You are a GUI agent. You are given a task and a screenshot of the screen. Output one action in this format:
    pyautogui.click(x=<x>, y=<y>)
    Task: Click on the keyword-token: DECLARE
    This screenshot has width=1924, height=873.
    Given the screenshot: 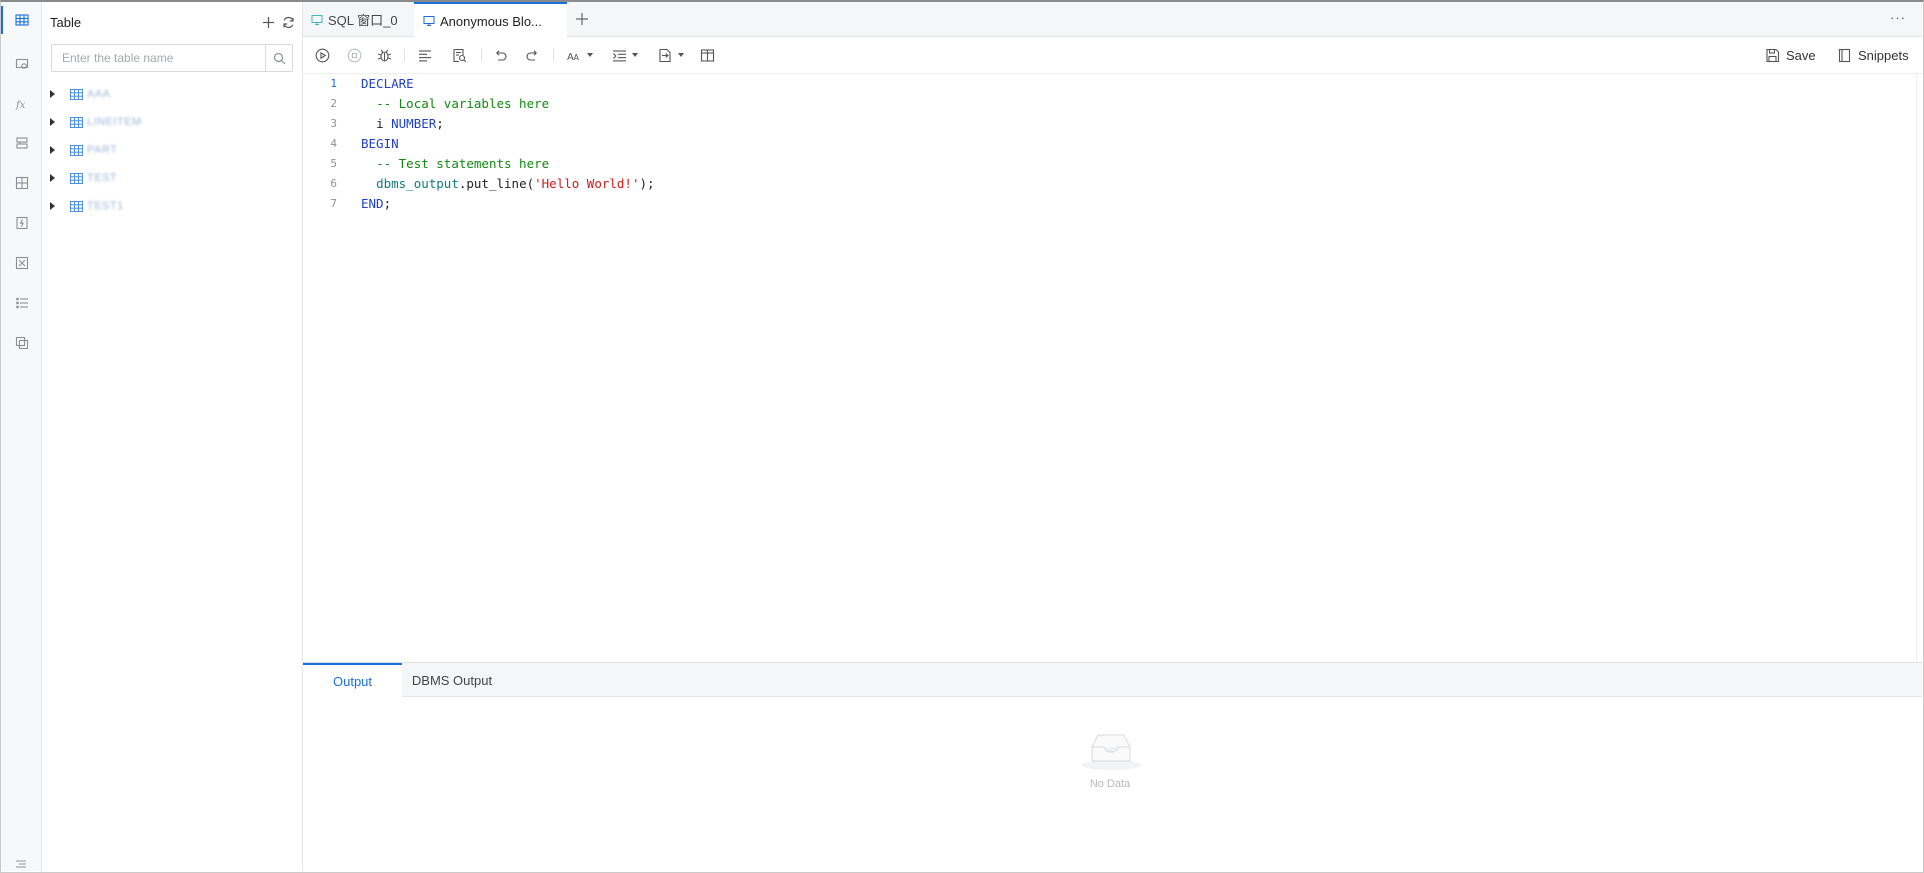 What is the action you would take?
    pyautogui.click(x=387, y=83)
    